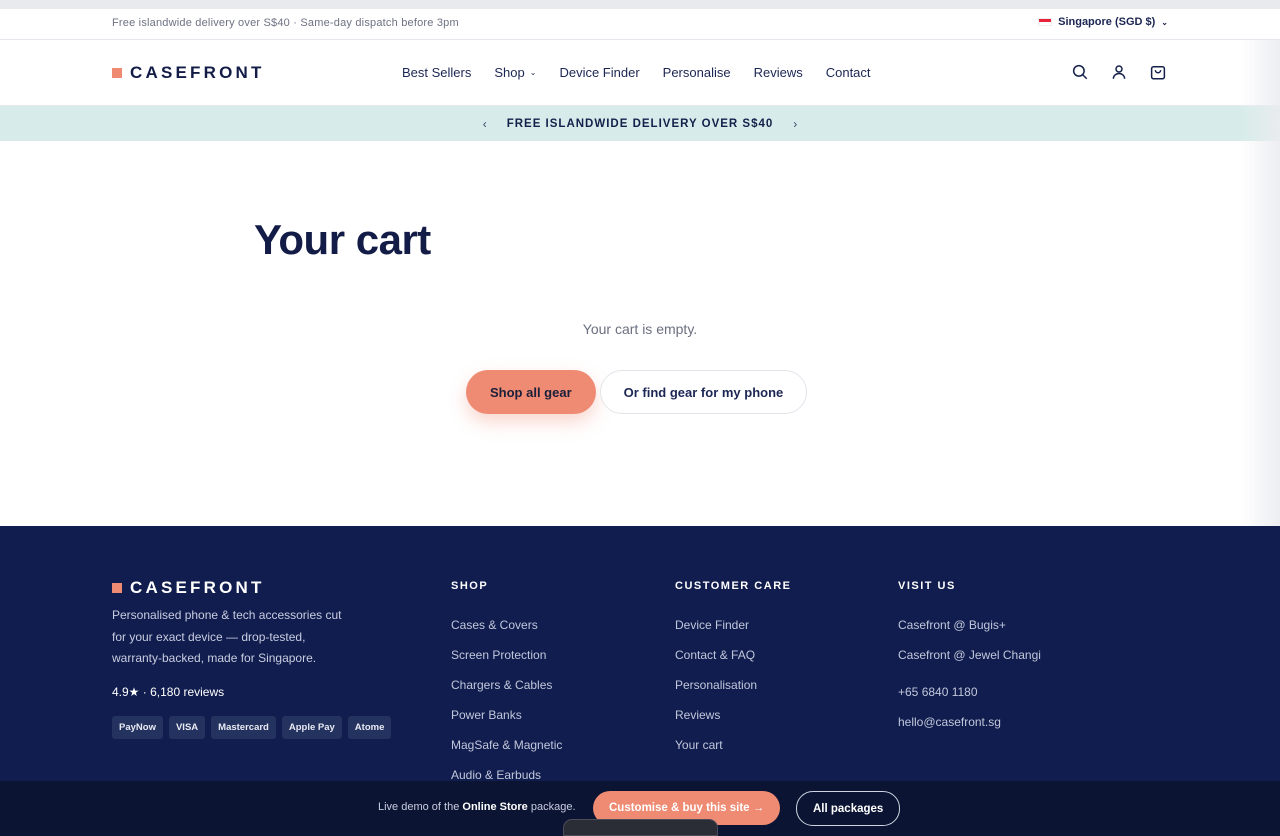  I want to click on footer-rating: 4.9★ · 6,180 reviews, so click(168, 692).